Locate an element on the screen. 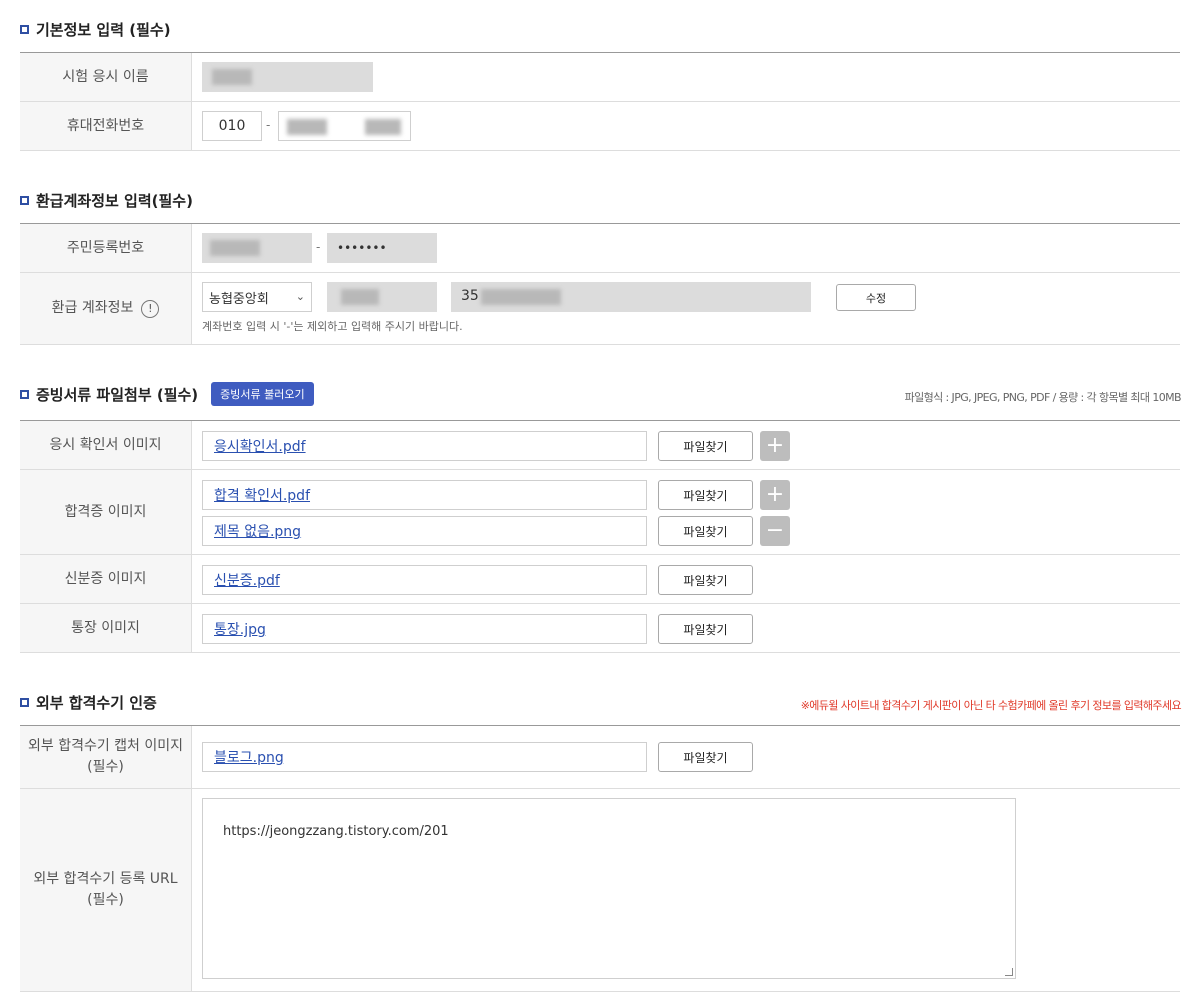 This screenshot has width=1193, height=1002. file-input: 신분증.pdf is located at coordinates (424, 580).